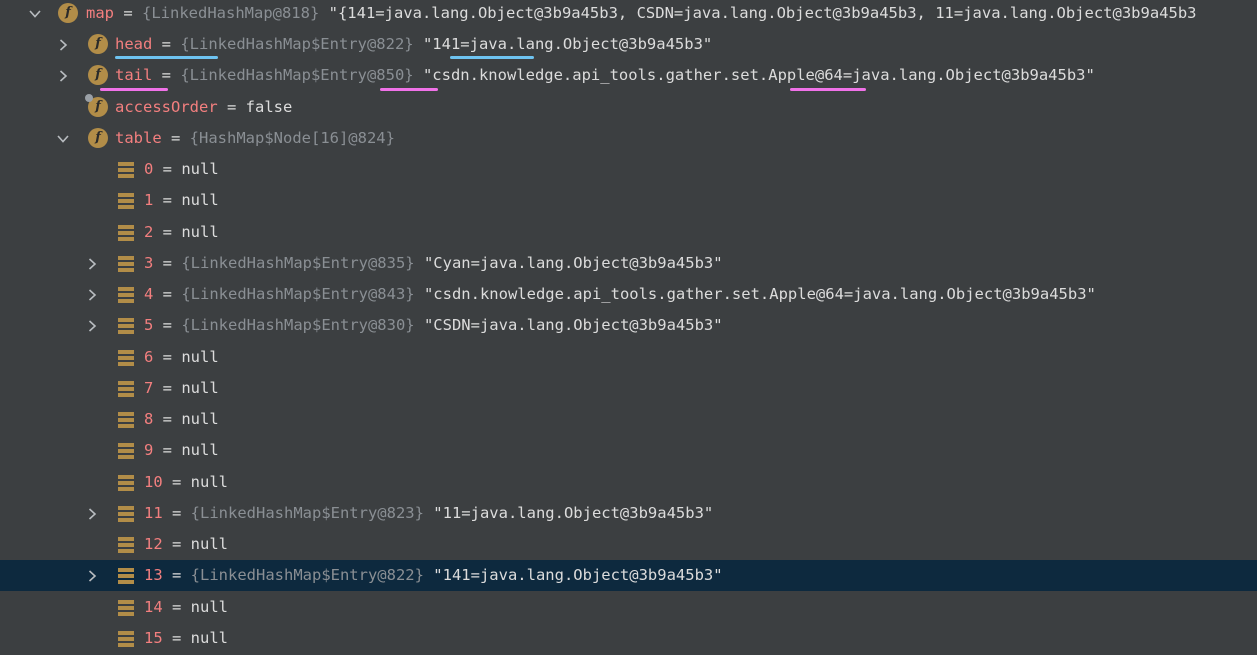 The image size is (1257, 655). Describe the element at coordinates (628, 138) in the screenshot. I see `tree-row-table: f table = {HashMap$Node[16]@824}` at that location.